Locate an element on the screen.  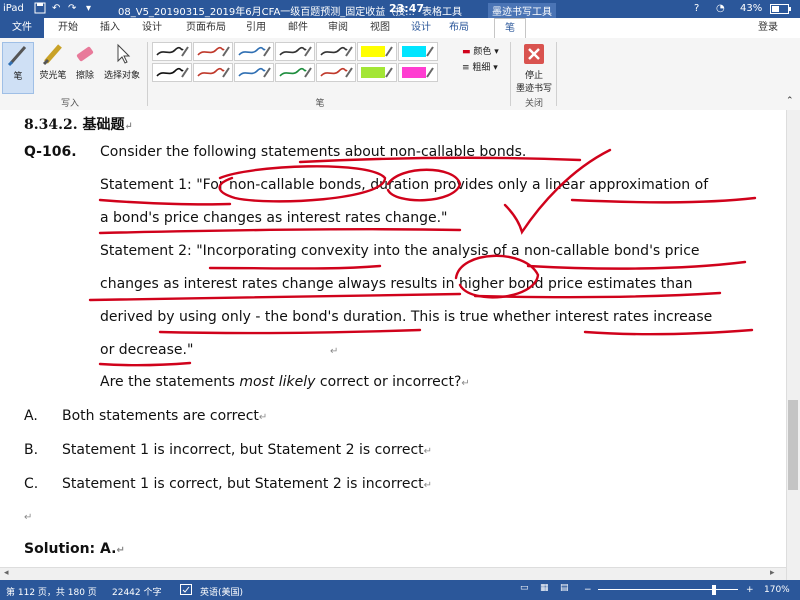
save-icon is located at coordinates (40, 9).